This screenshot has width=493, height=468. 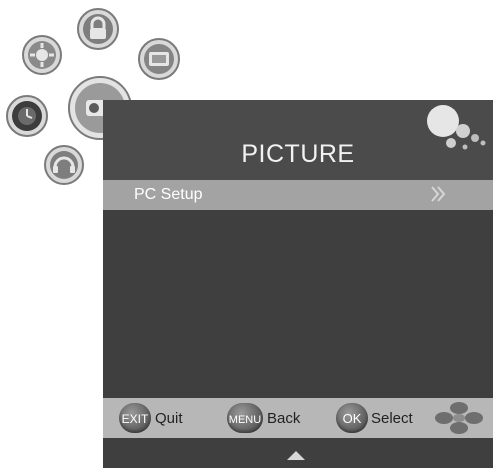 I want to click on ok-key-button: OK, so click(x=352, y=418).